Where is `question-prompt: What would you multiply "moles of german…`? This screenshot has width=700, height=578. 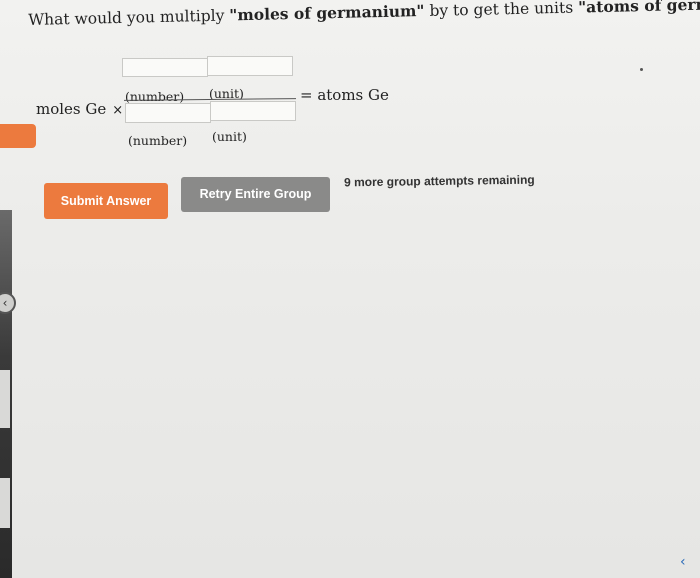
question-prompt: What would you multiply "moles of german… is located at coordinates (364, 14).